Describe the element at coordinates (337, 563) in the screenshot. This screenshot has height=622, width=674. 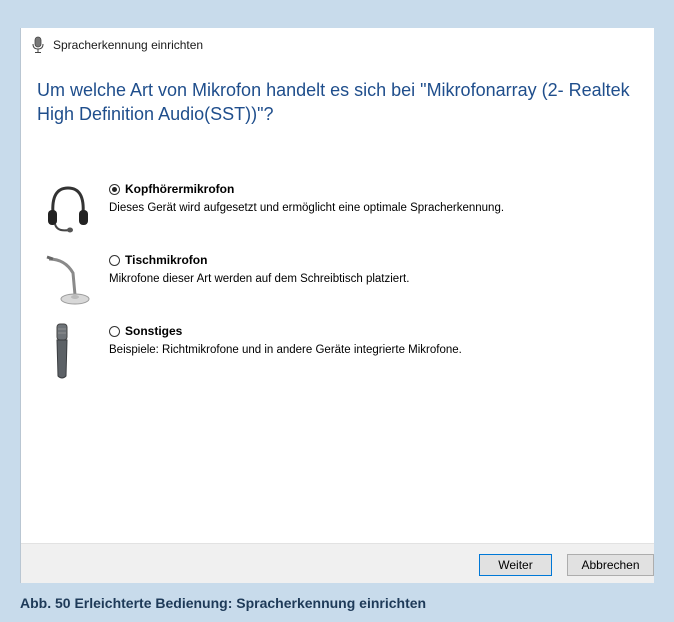
I see `button-bar: Weiter Abbrechen` at that location.